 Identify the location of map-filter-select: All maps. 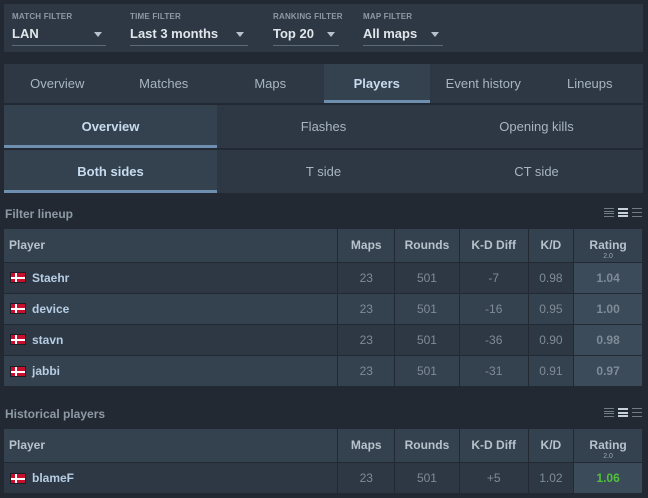
(403, 34).